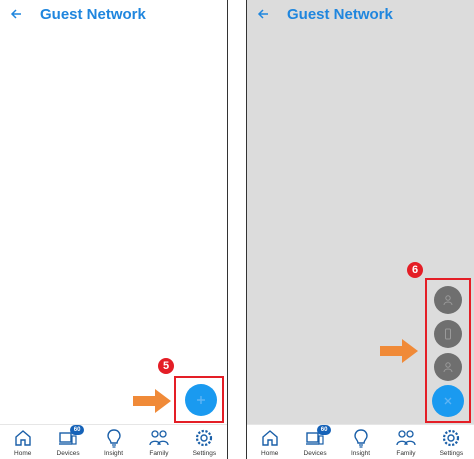 The height and width of the screenshot is (459, 474). I want to click on plus-icon, so click(201, 400).